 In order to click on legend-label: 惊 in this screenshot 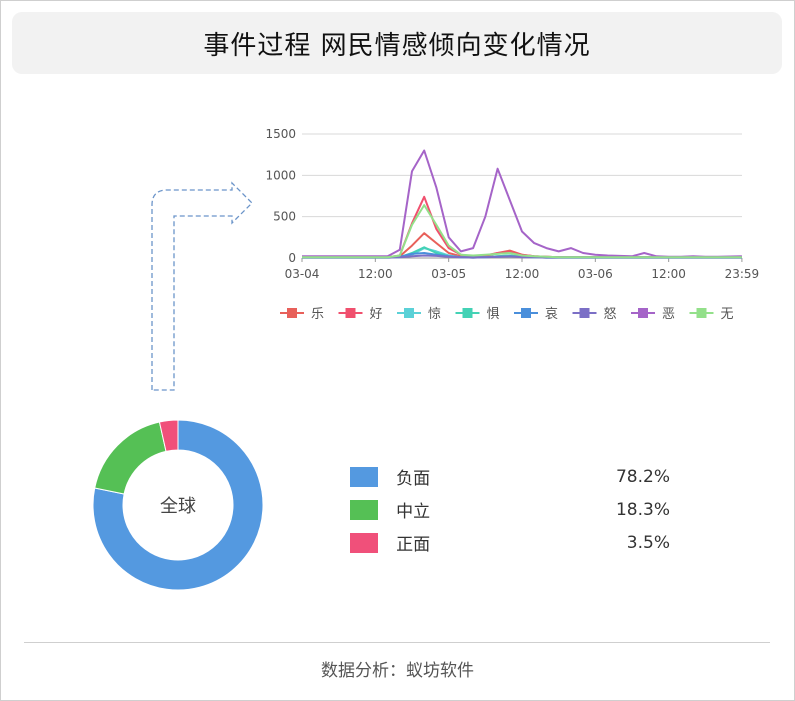, I will do `click(434, 314)`.